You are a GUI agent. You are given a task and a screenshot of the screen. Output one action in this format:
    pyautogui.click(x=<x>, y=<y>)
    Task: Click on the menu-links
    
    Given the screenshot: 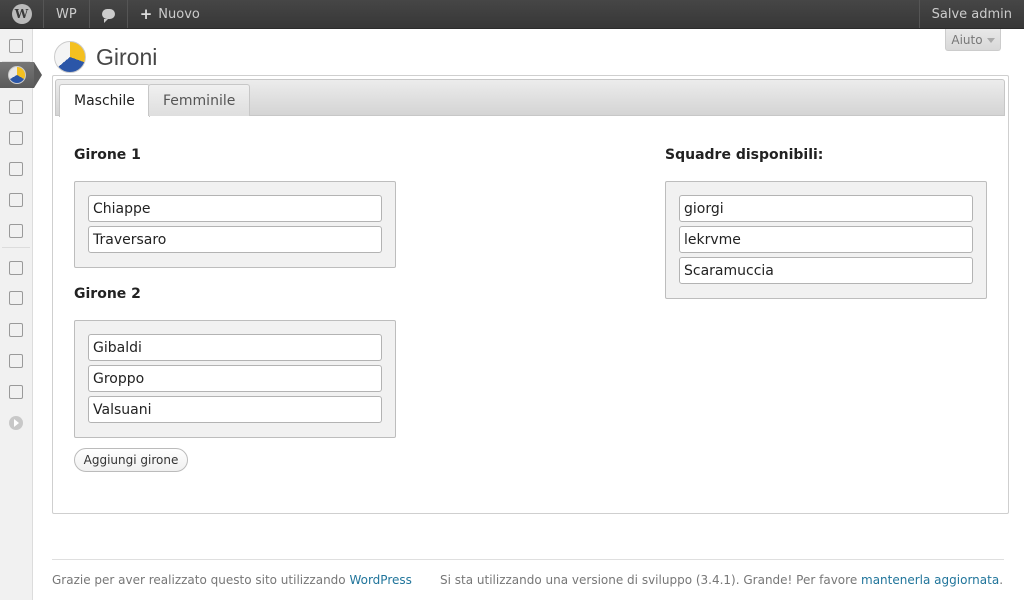 What is the action you would take?
    pyautogui.click(x=16, y=169)
    